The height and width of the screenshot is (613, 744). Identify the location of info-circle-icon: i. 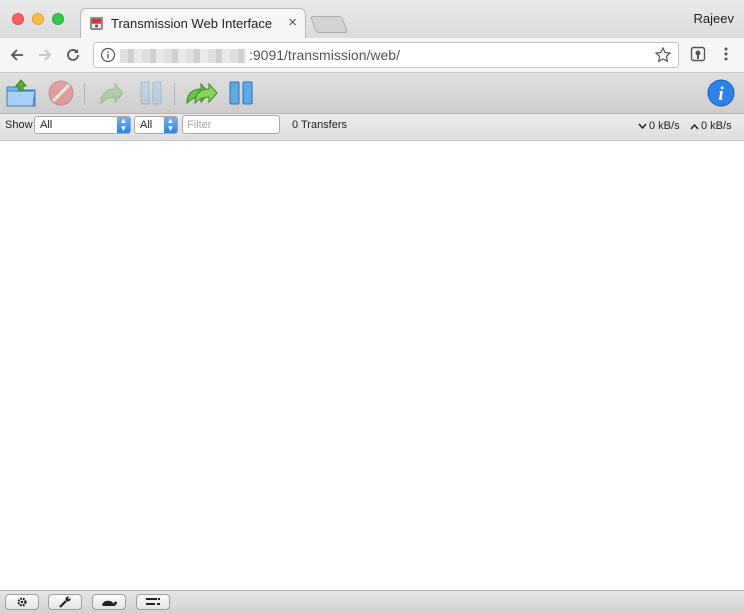
(721, 93).